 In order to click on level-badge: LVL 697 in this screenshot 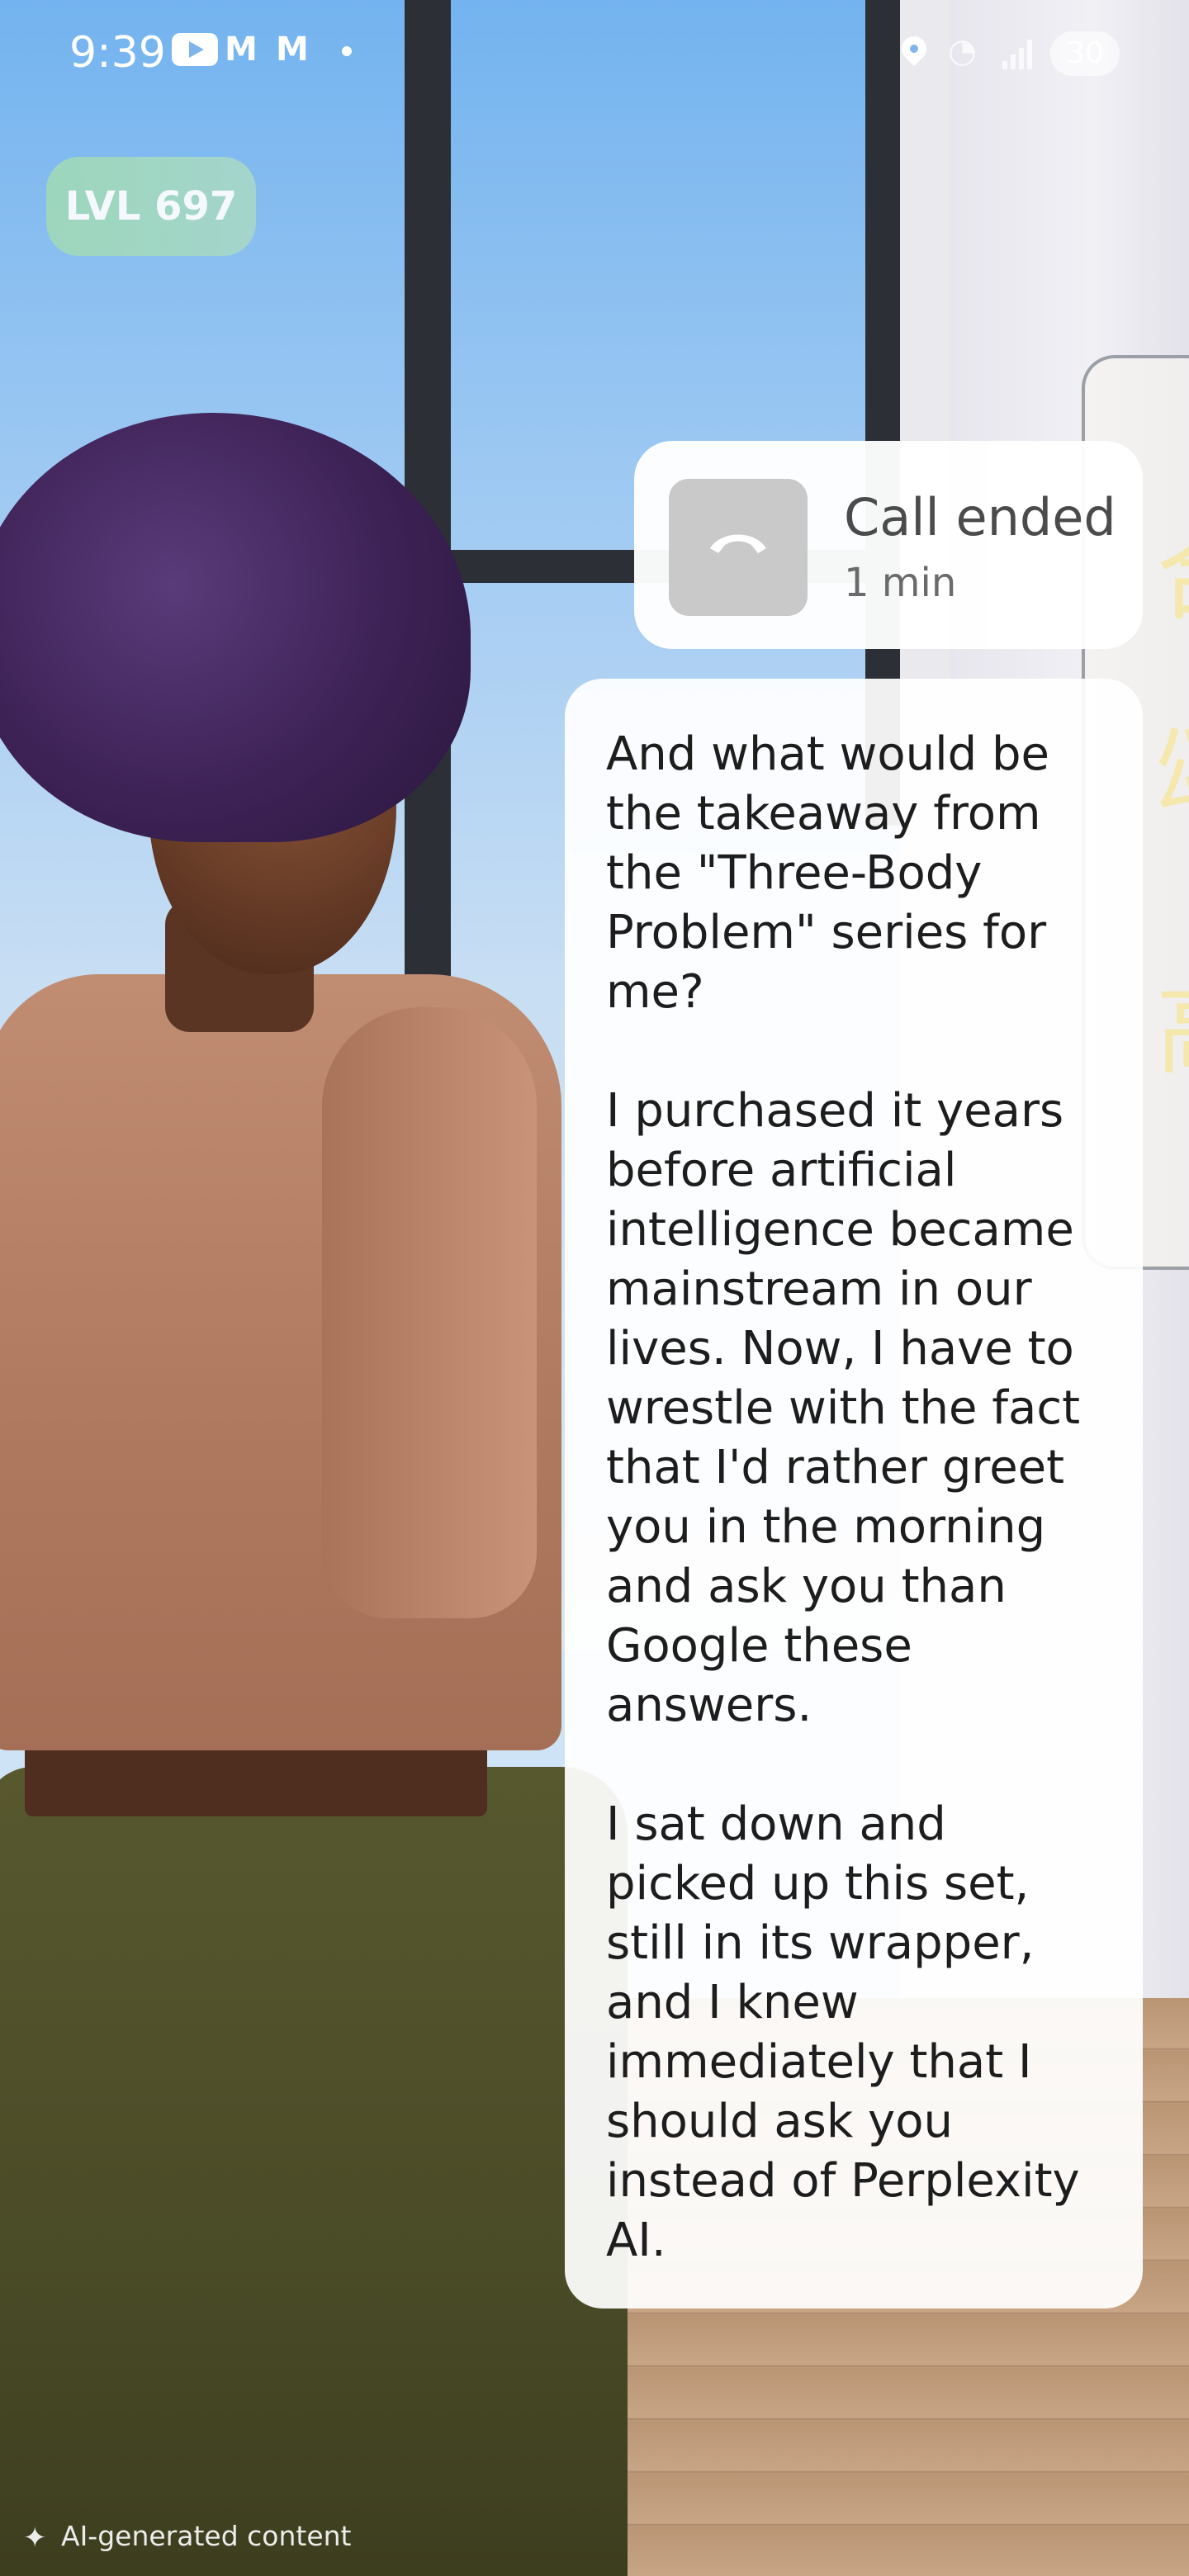, I will do `click(151, 206)`.